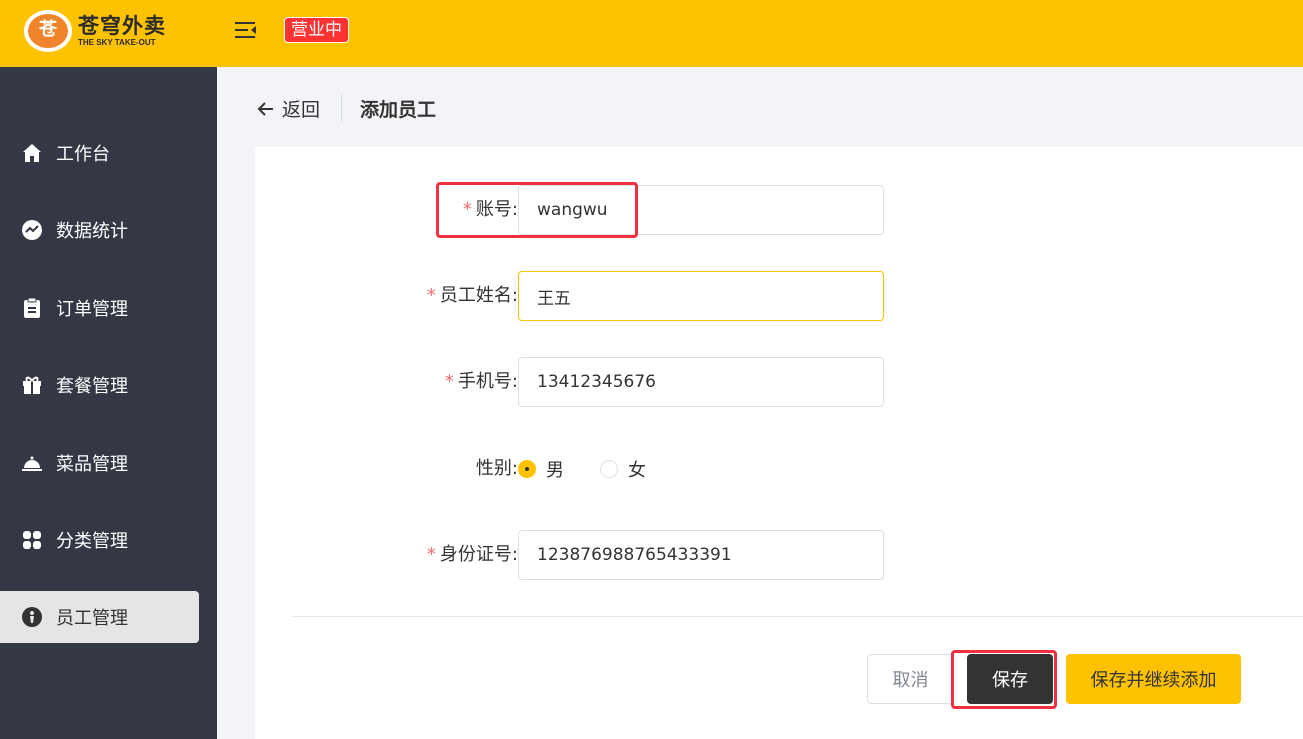 This screenshot has height=739, width=1303. What do you see at coordinates (32, 153) in the screenshot?
I see `home-icon` at bounding box center [32, 153].